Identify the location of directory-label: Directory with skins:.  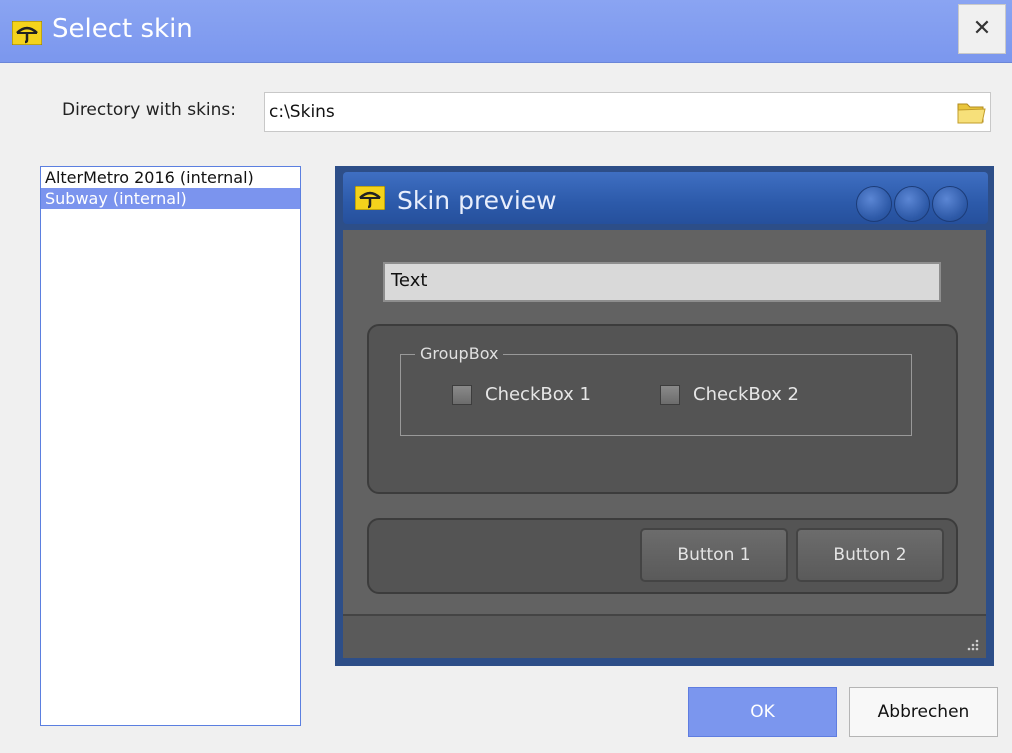
(149, 110).